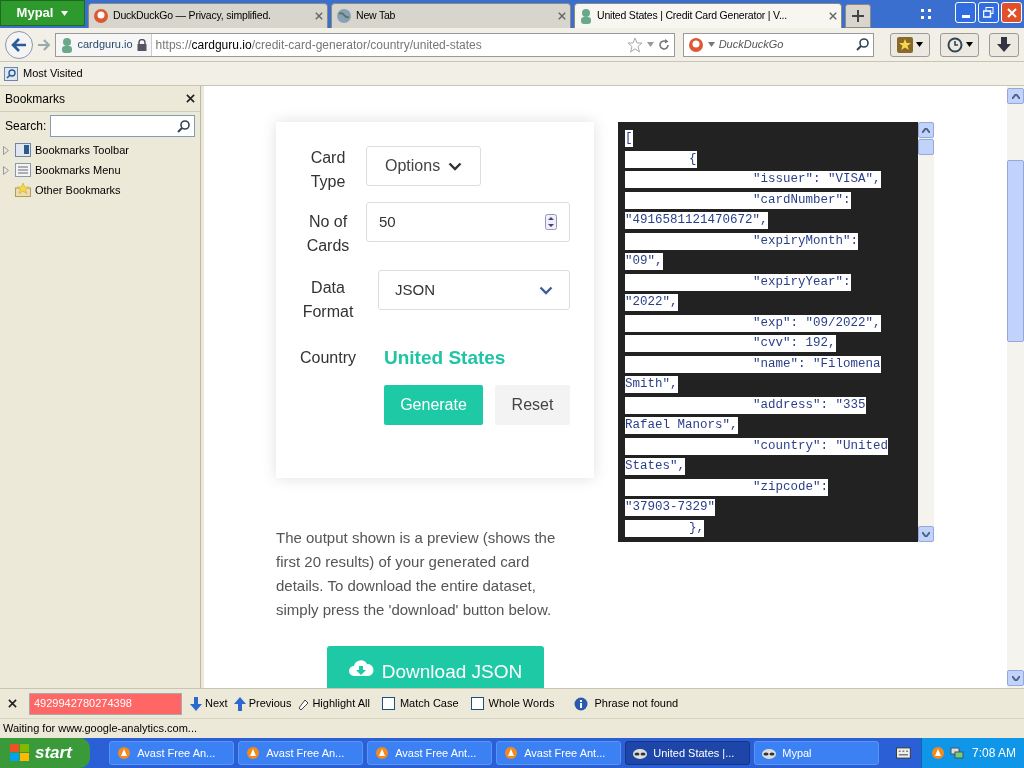 The width and height of the screenshot is (1024, 768). I want to click on highlighter-icon, so click(303, 703).